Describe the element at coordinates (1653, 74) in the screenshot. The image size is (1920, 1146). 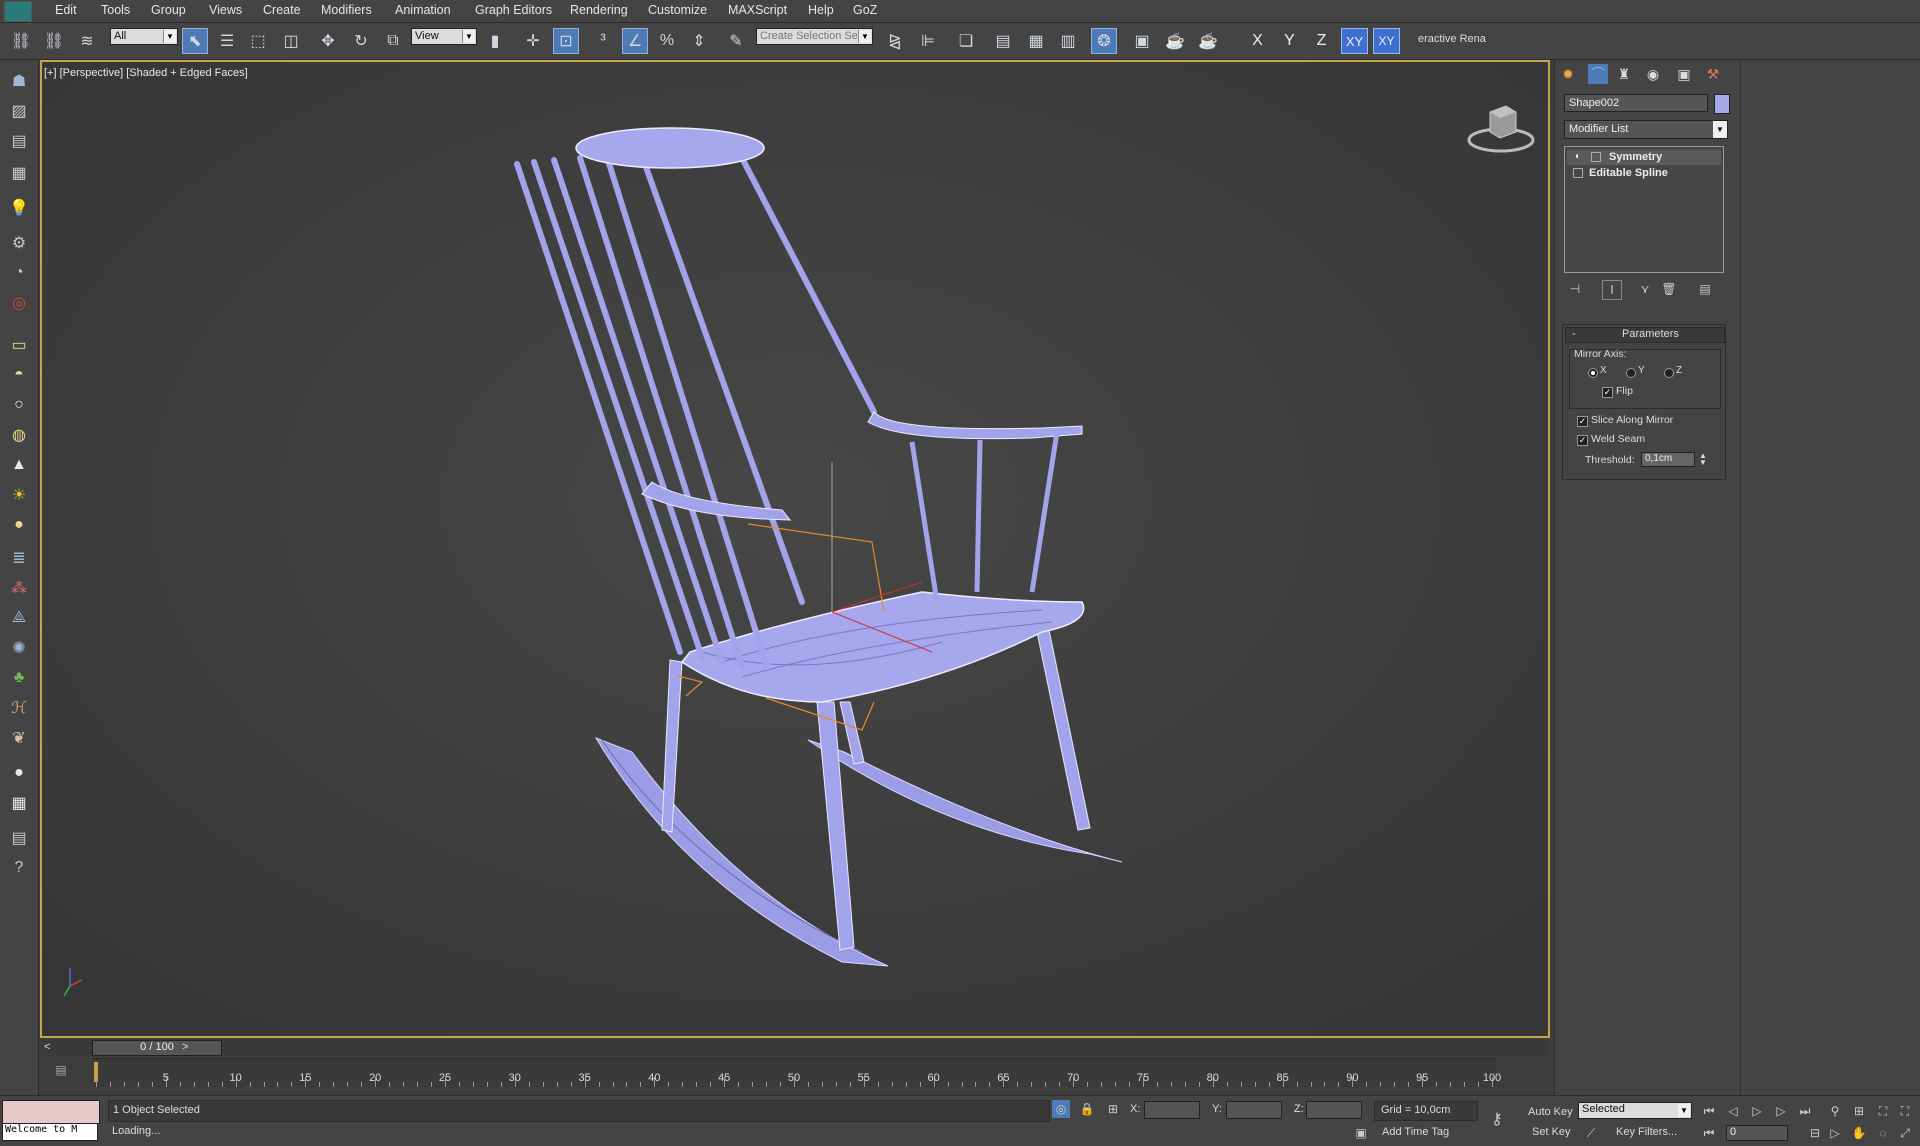
I see `motion-tab-icon: ◉` at that location.